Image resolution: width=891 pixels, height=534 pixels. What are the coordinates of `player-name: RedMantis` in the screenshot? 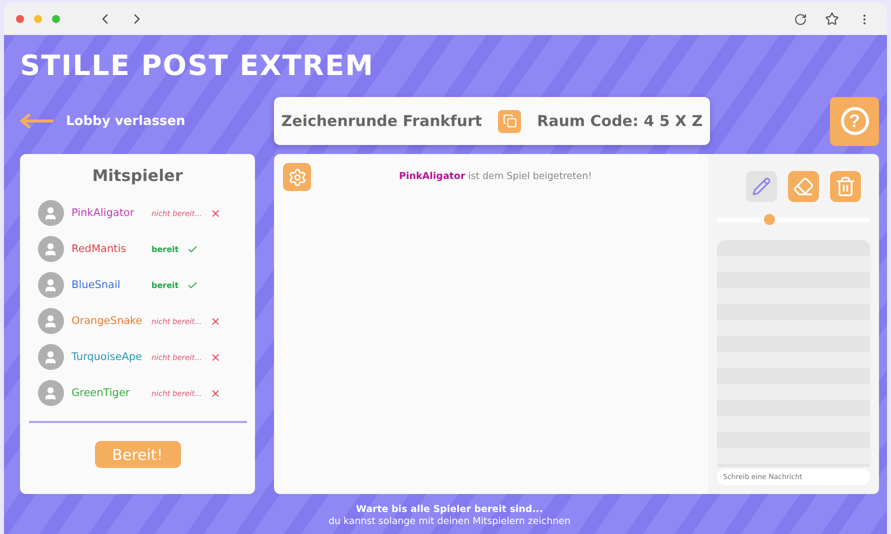 It's located at (100, 249).